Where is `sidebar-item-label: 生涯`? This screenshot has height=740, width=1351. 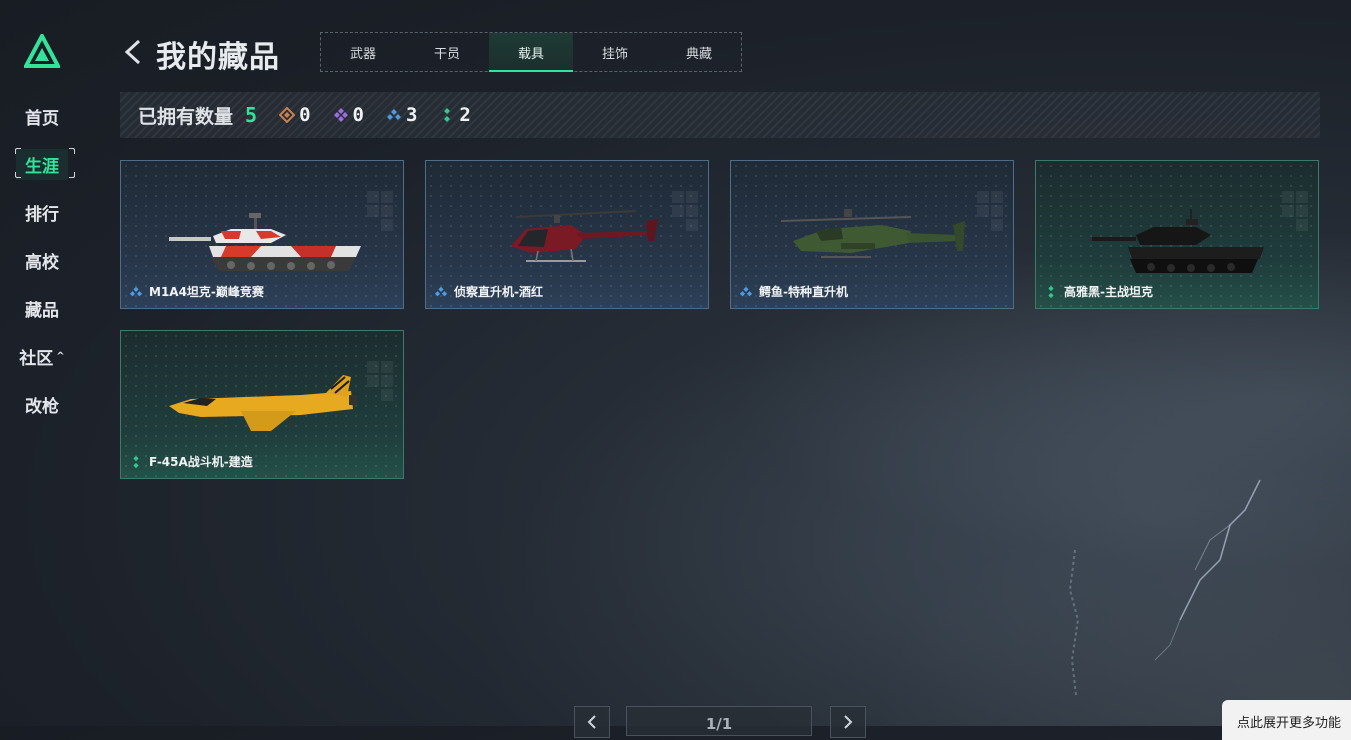 sidebar-item-label: 生涯 is located at coordinates (42, 164).